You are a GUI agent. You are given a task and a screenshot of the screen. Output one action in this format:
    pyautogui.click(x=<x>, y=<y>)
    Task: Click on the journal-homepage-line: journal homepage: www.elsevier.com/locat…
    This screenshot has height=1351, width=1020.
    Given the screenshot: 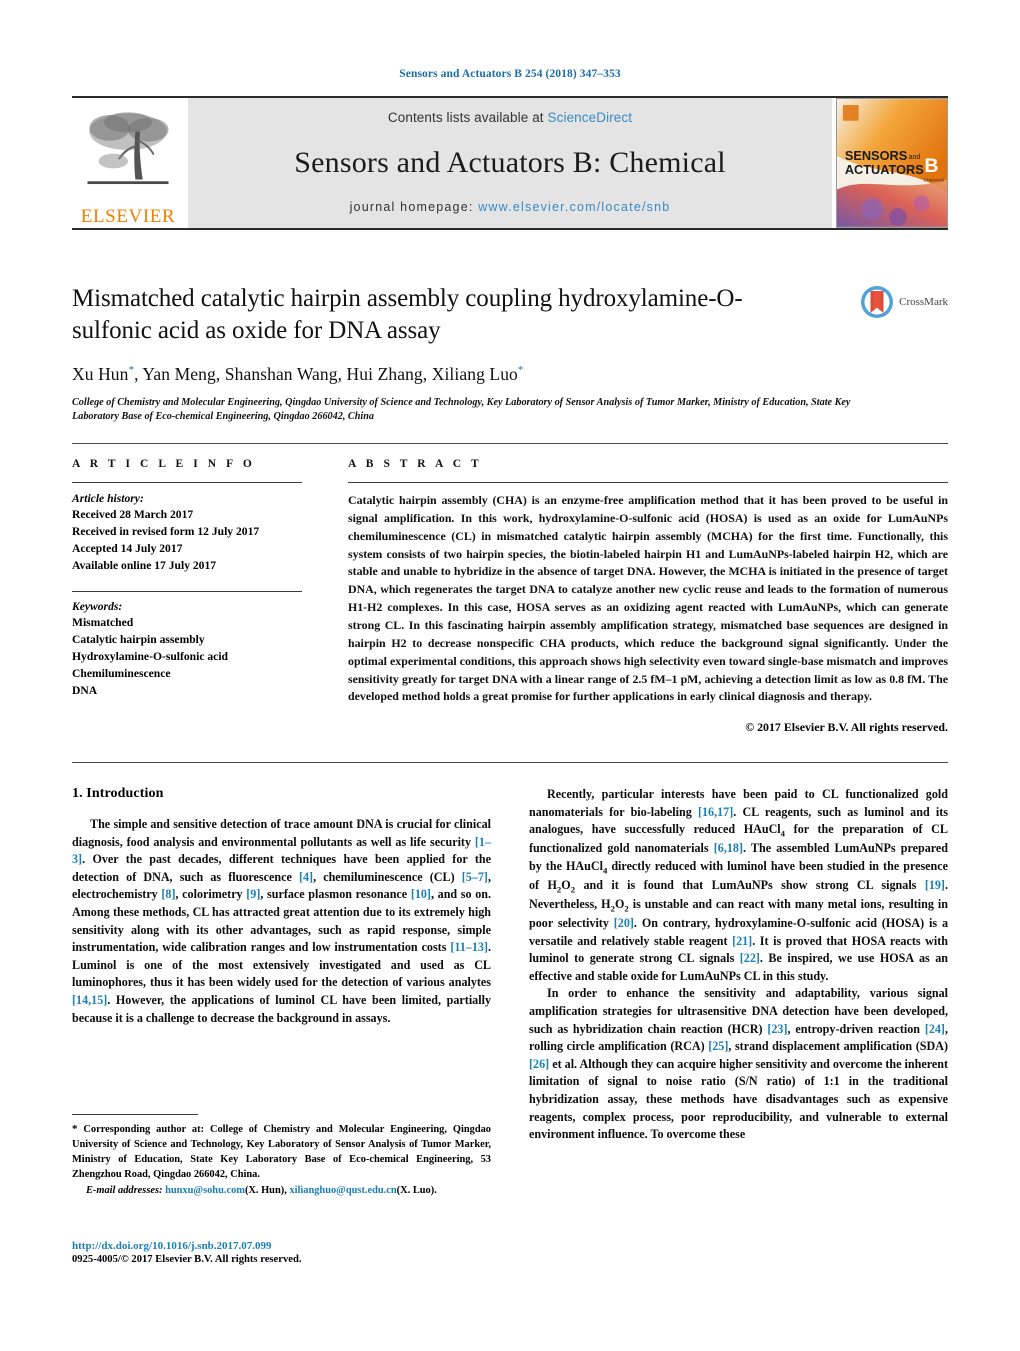 What is the action you would take?
    pyautogui.click(x=510, y=207)
    